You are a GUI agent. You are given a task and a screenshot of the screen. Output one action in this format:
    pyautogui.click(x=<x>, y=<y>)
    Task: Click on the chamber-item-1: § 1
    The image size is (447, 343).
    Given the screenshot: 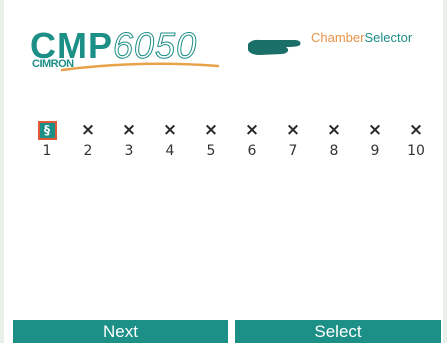 What is the action you would take?
    pyautogui.click(x=47, y=144)
    